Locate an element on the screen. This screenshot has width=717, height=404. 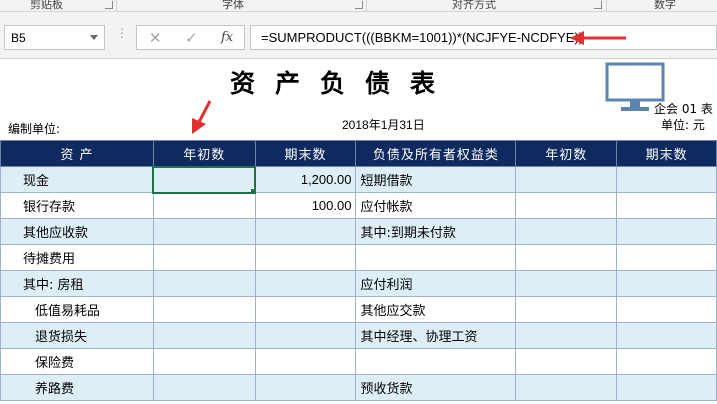
asset-cell: 其中: 房租 is located at coordinates (77, 283).